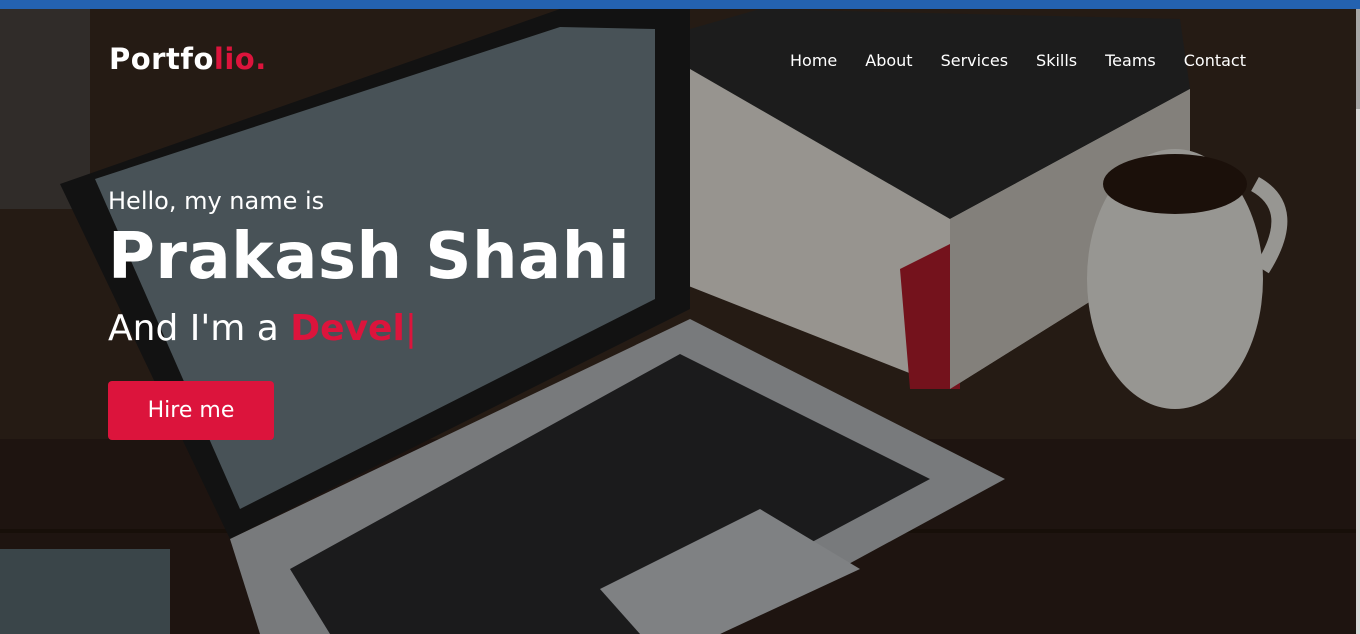 Image resolution: width=1360 pixels, height=634 pixels. What do you see at coordinates (191, 410) in the screenshot?
I see `hire-me-button: Hire me` at bounding box center [191, 410].